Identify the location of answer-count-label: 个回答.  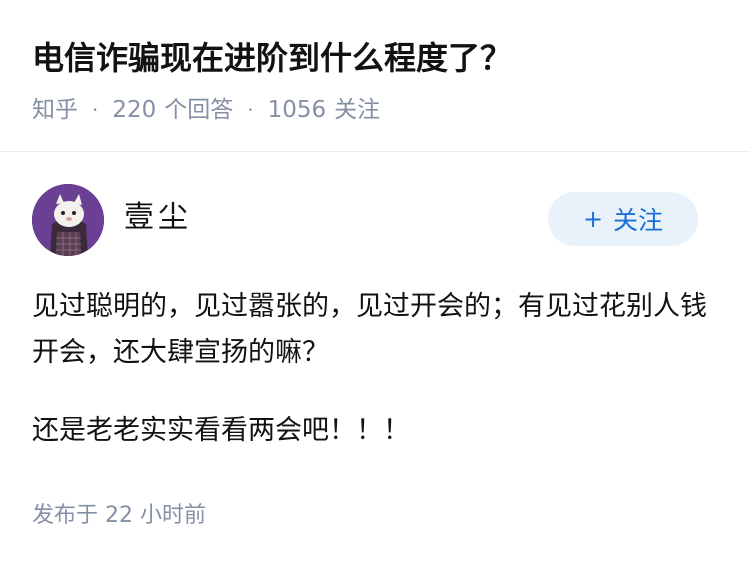
(198, 110).